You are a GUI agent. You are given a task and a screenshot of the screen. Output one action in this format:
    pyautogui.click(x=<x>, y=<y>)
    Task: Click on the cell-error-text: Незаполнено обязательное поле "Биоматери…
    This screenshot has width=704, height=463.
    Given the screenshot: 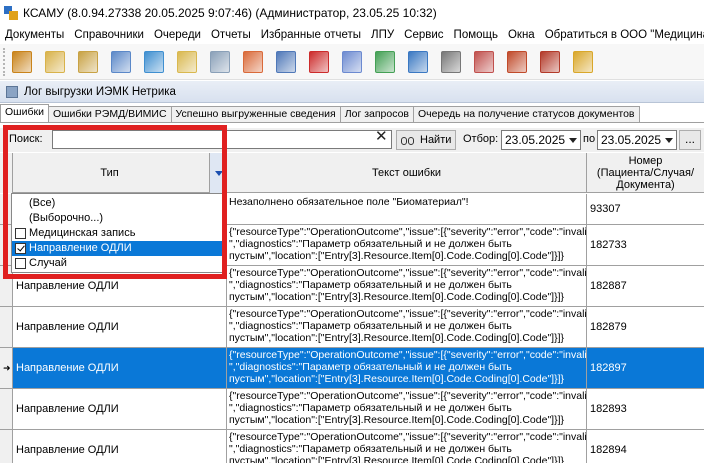 What is the action you would take?
    pyautogui.click(x=407, y=209)
    